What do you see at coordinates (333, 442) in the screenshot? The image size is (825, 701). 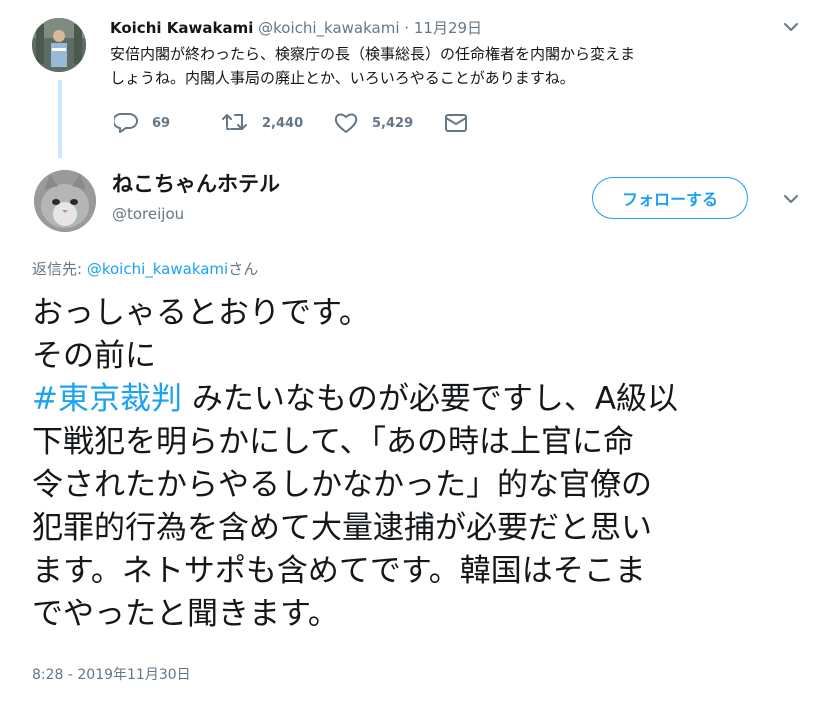 I see `tweet-body-line: 下戦犯を明らかにして、「あの時は上官に命` at bounding box center [333, 442].